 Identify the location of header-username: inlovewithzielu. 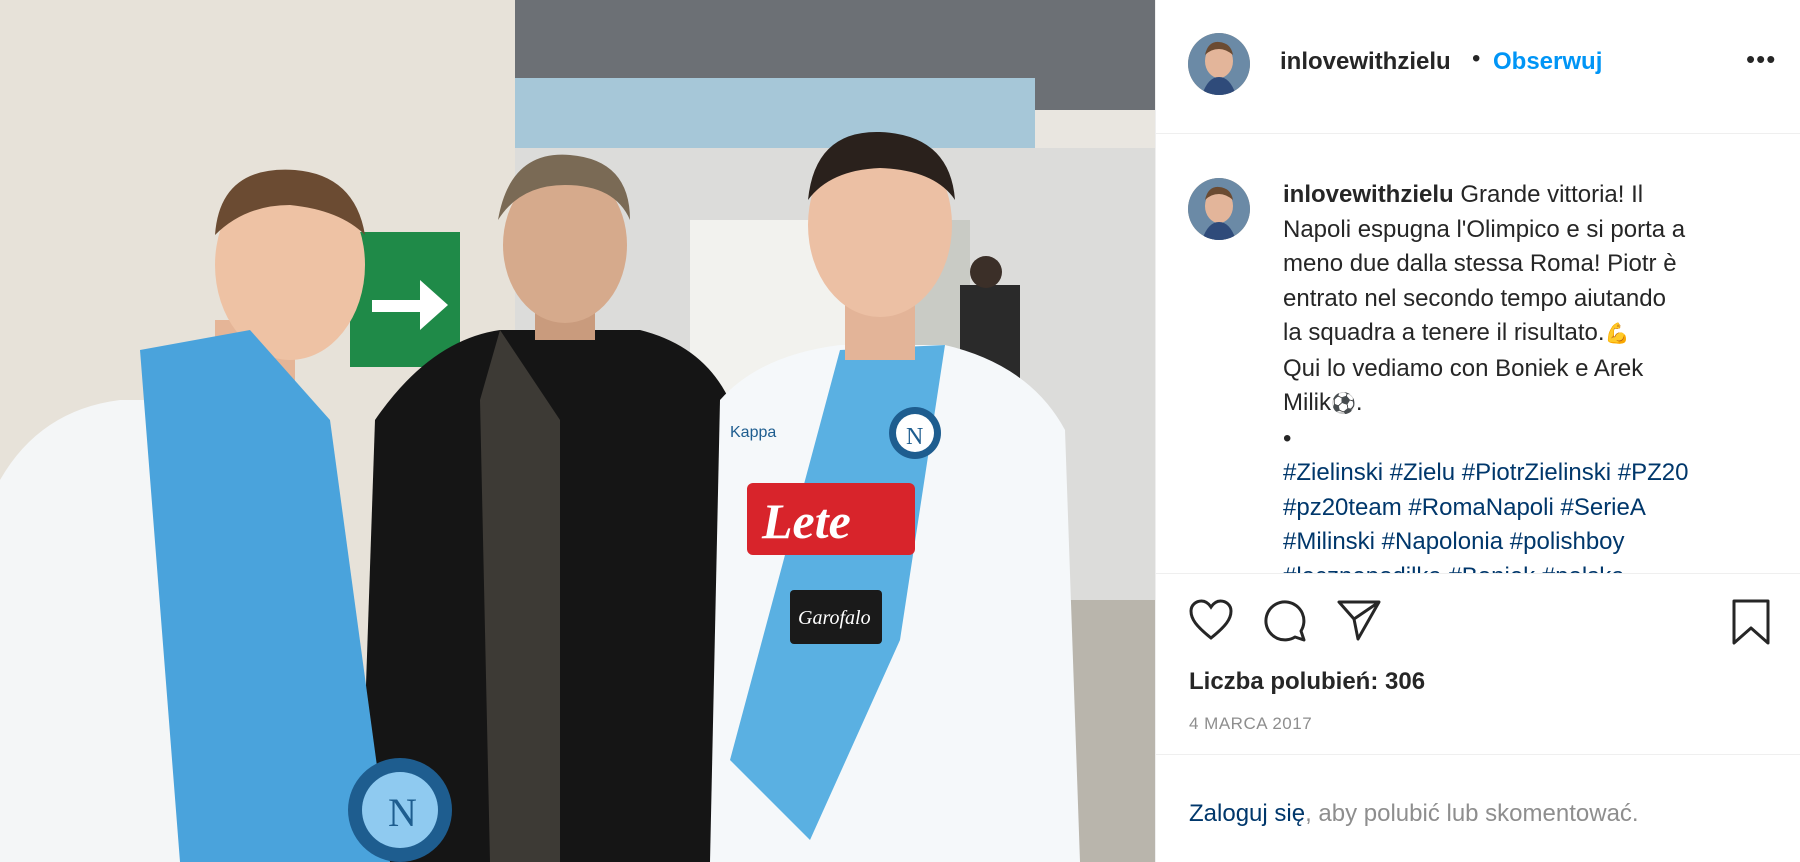
(1365, 62).